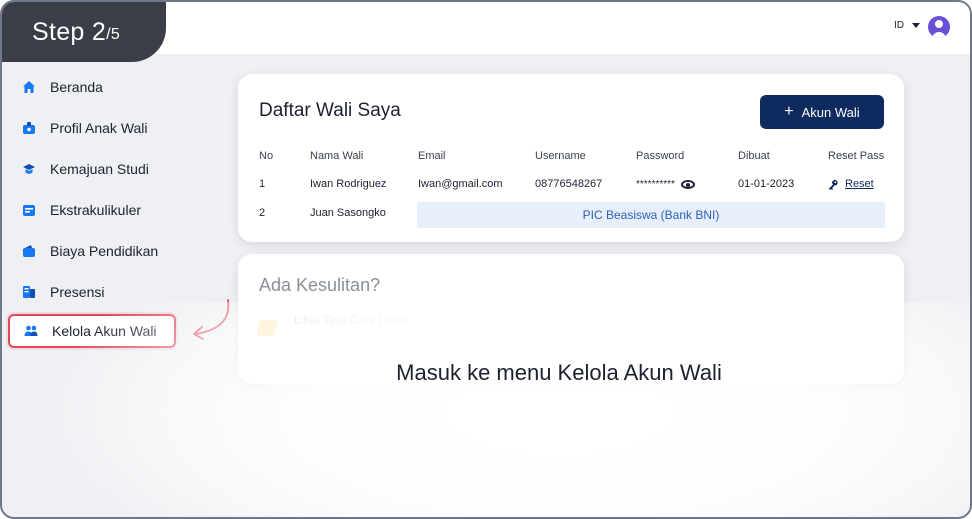  Describe the element at coordinates (104, 251) in the screenshot. I see `sidebar-item-label: Biaya Pendidikan` at that location.